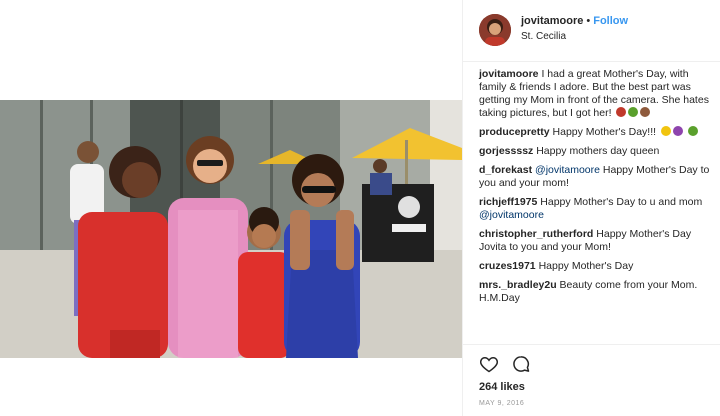 This screenshot has width=720, height=416. I want to click on like-button, so click(489, 364).